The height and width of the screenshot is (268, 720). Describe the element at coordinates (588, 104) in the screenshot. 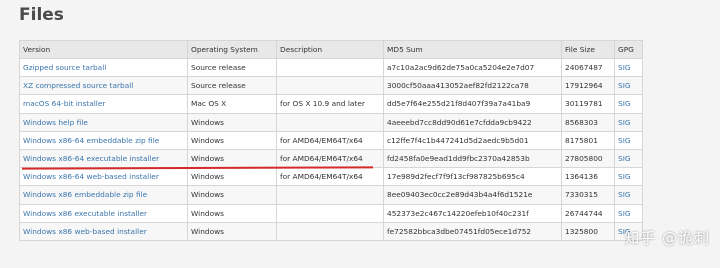

I see `size-cell: 30119781` at that location.